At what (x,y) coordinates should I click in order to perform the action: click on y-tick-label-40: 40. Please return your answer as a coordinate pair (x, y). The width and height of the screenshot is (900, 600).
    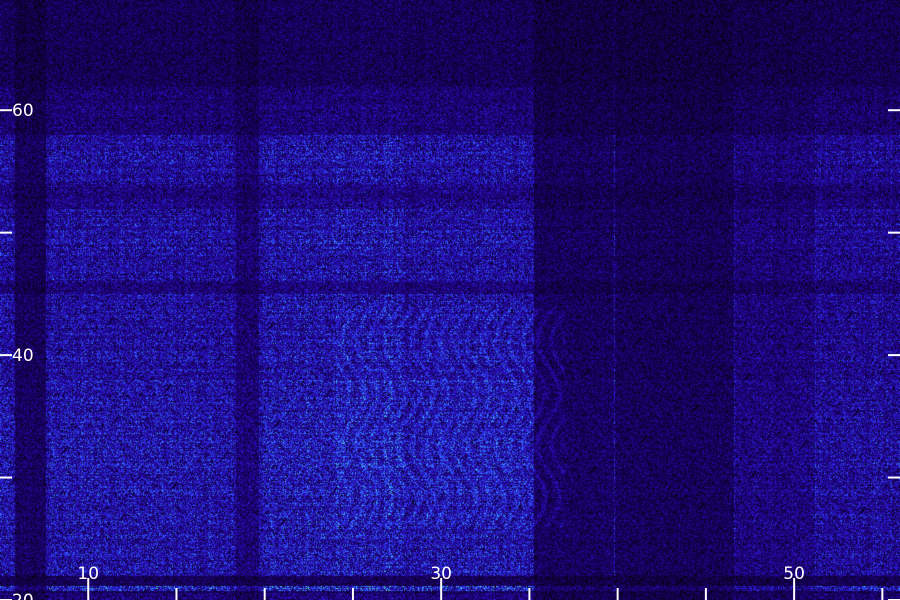
    Looking at the image, I should click on (23, 356).